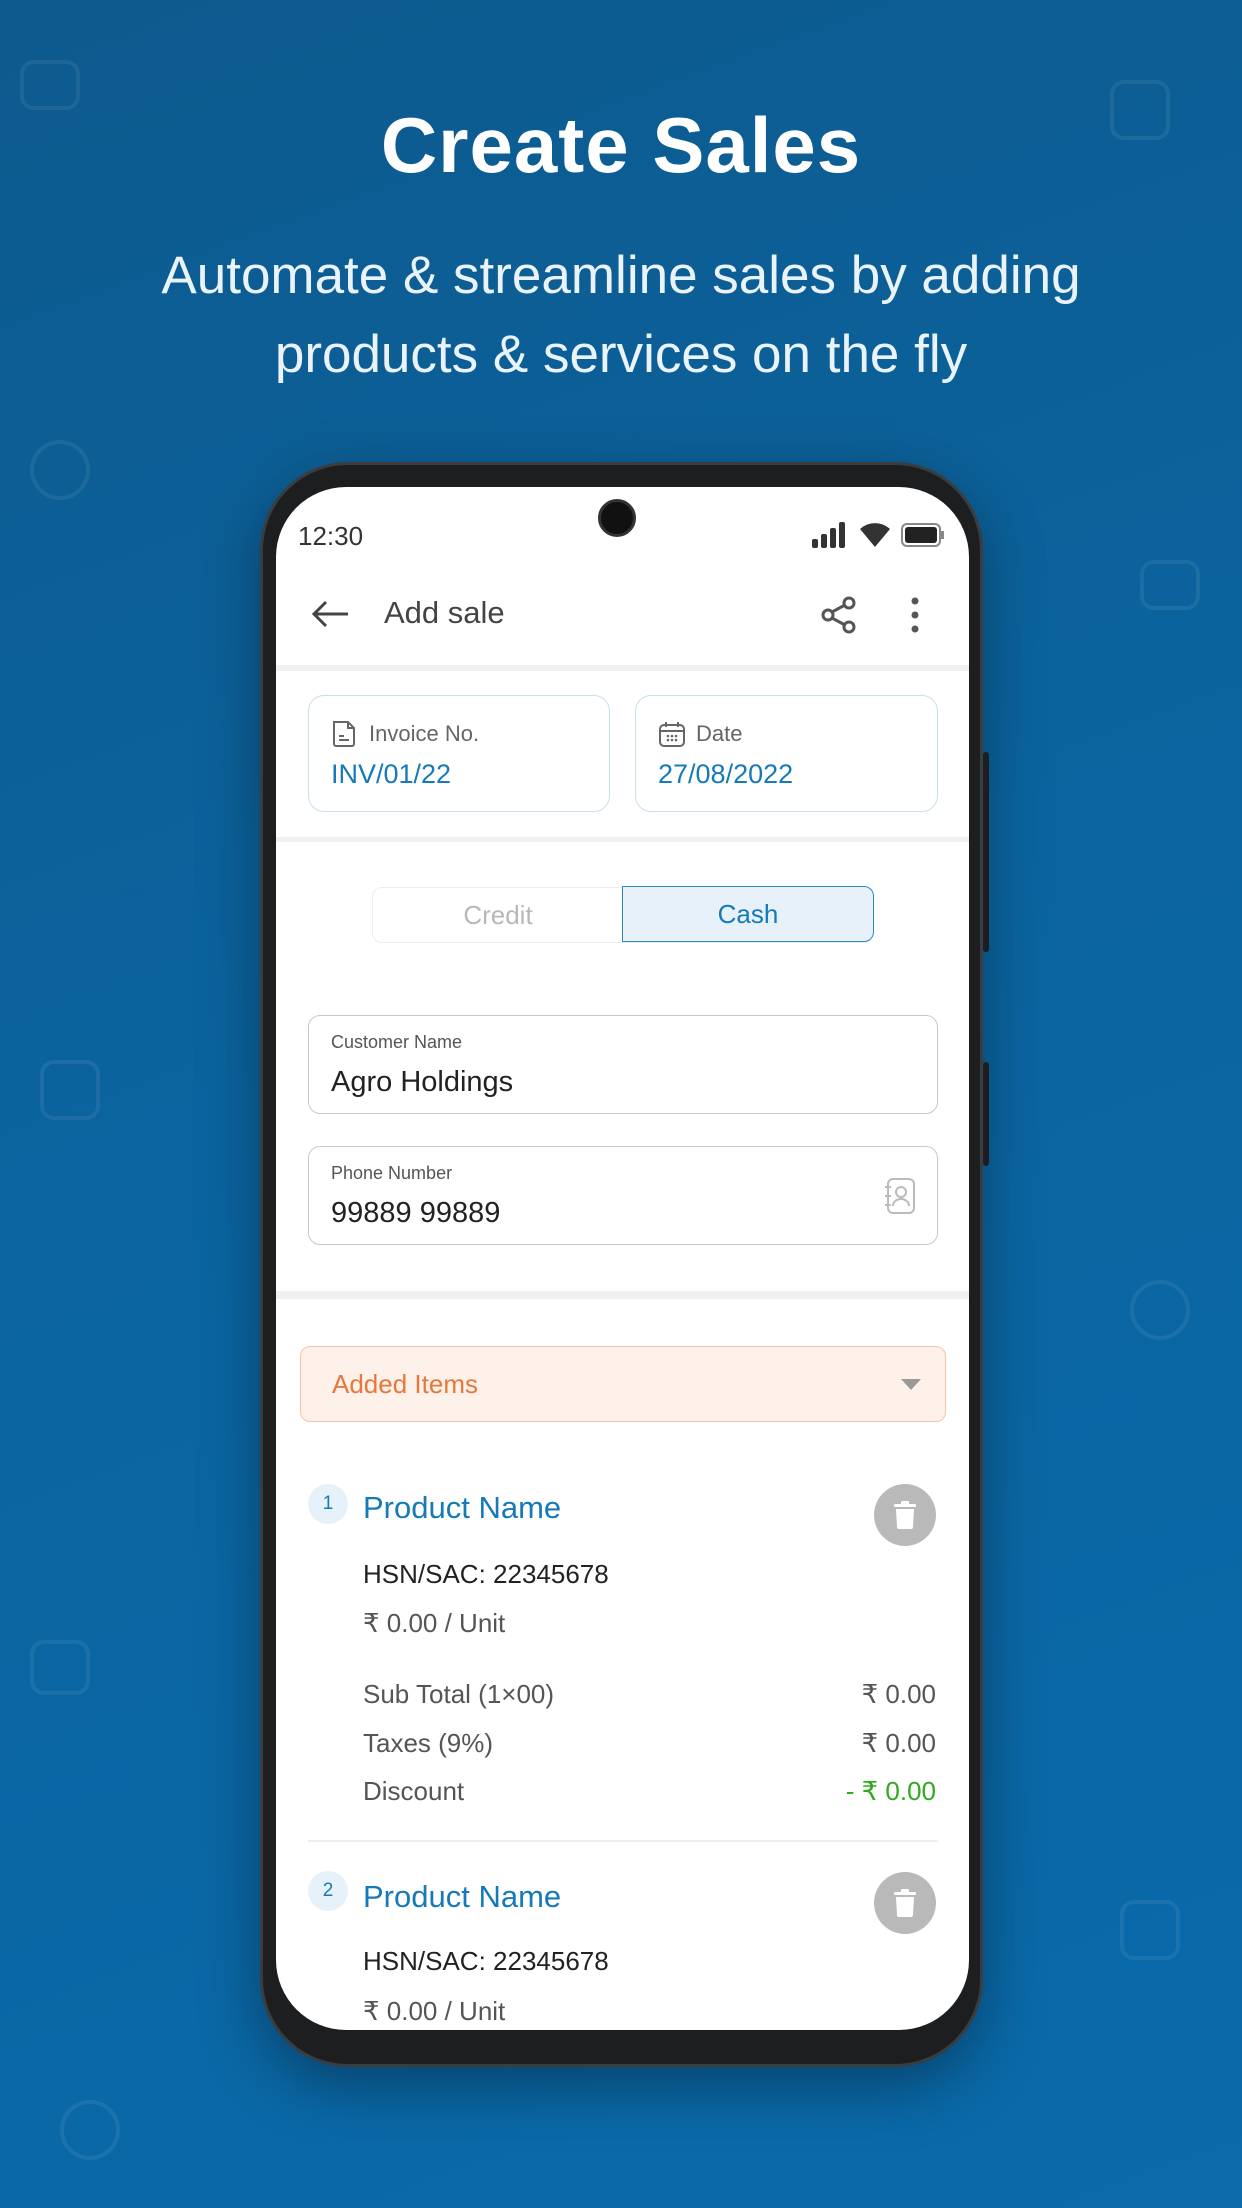 This screenshot has height=2208, width=1242. What do you see at coordinates (726, 774) in the screenshot?
I see `date-value: 27/08/2022` at bounding box center [726, 774].